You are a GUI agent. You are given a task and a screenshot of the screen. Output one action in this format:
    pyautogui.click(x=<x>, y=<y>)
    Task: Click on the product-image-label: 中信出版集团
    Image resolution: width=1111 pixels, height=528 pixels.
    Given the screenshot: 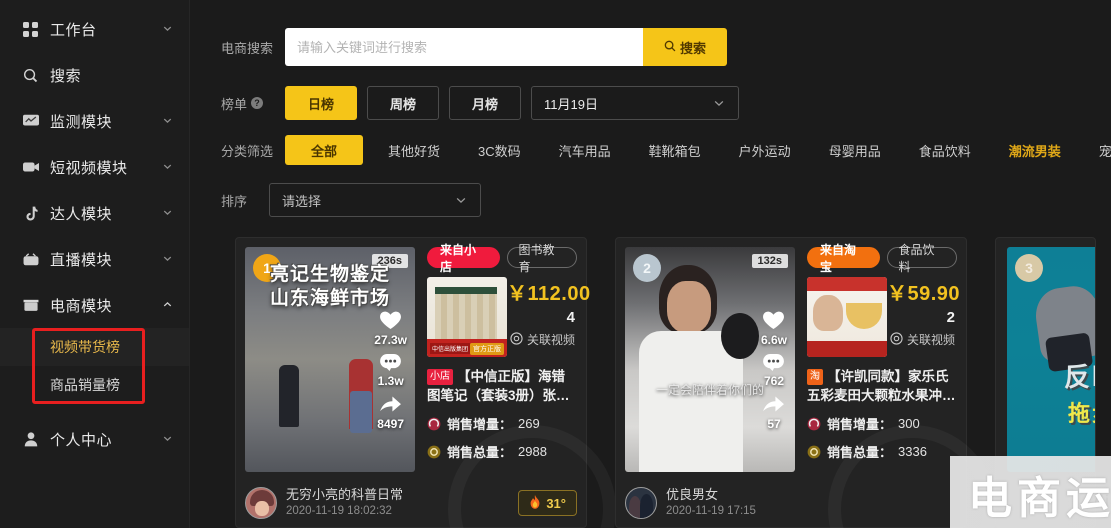 What is the action you would take?
    pyautogui.click(x=450, y=348)
    